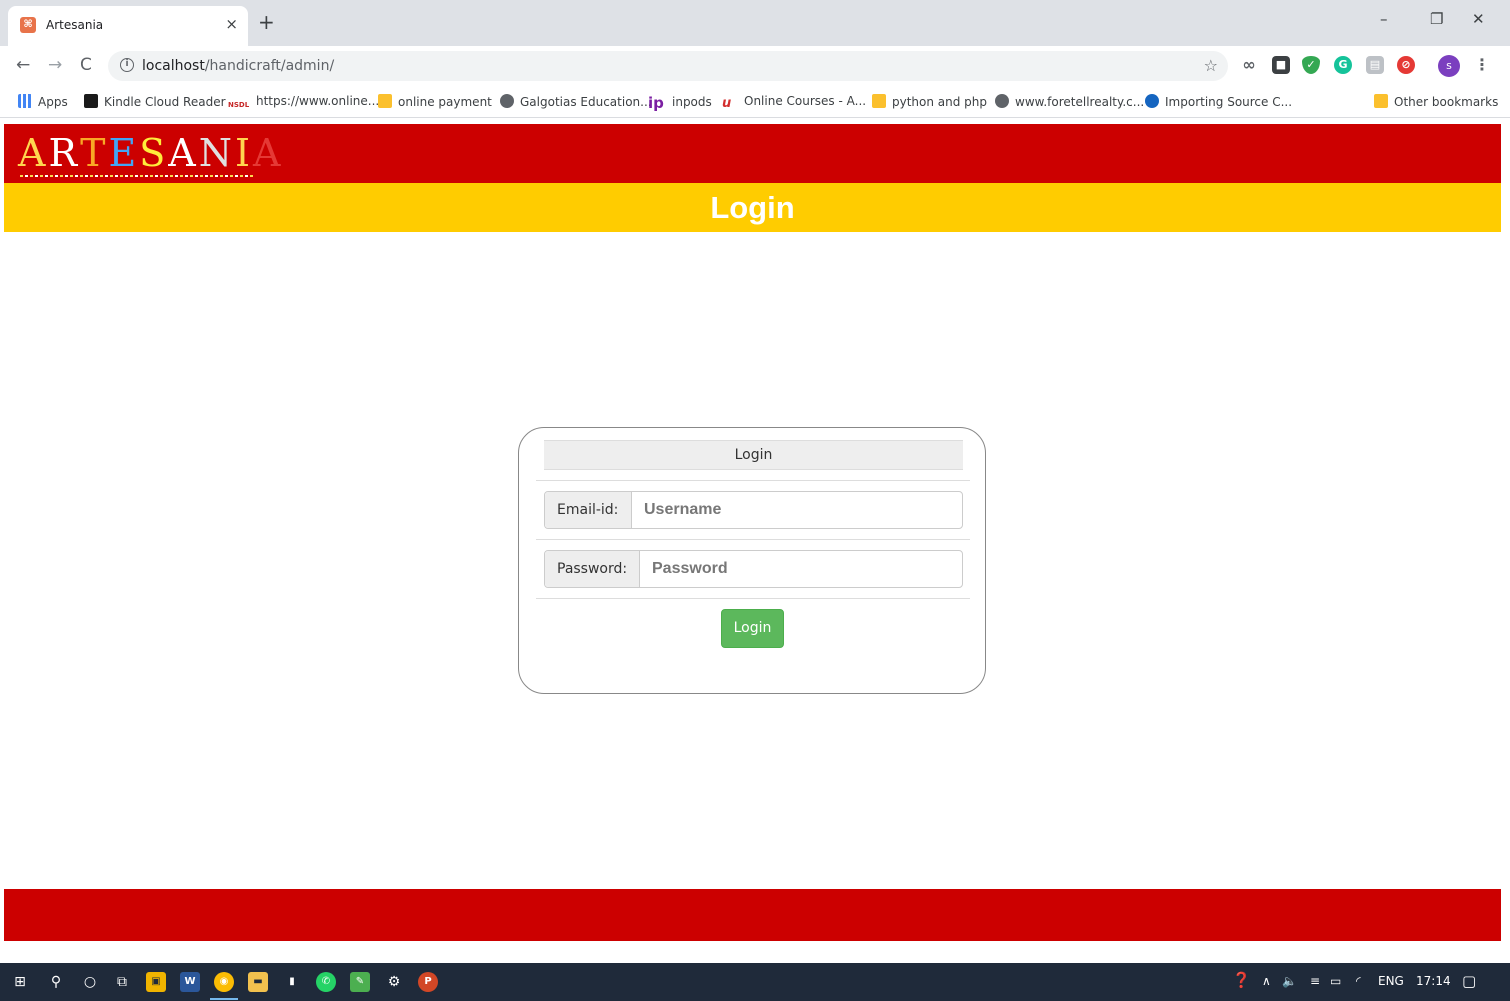  Describe the element at coordinates (269, 66) in the screenshot. I see `url-path: /handicraft/admin/` at that location.